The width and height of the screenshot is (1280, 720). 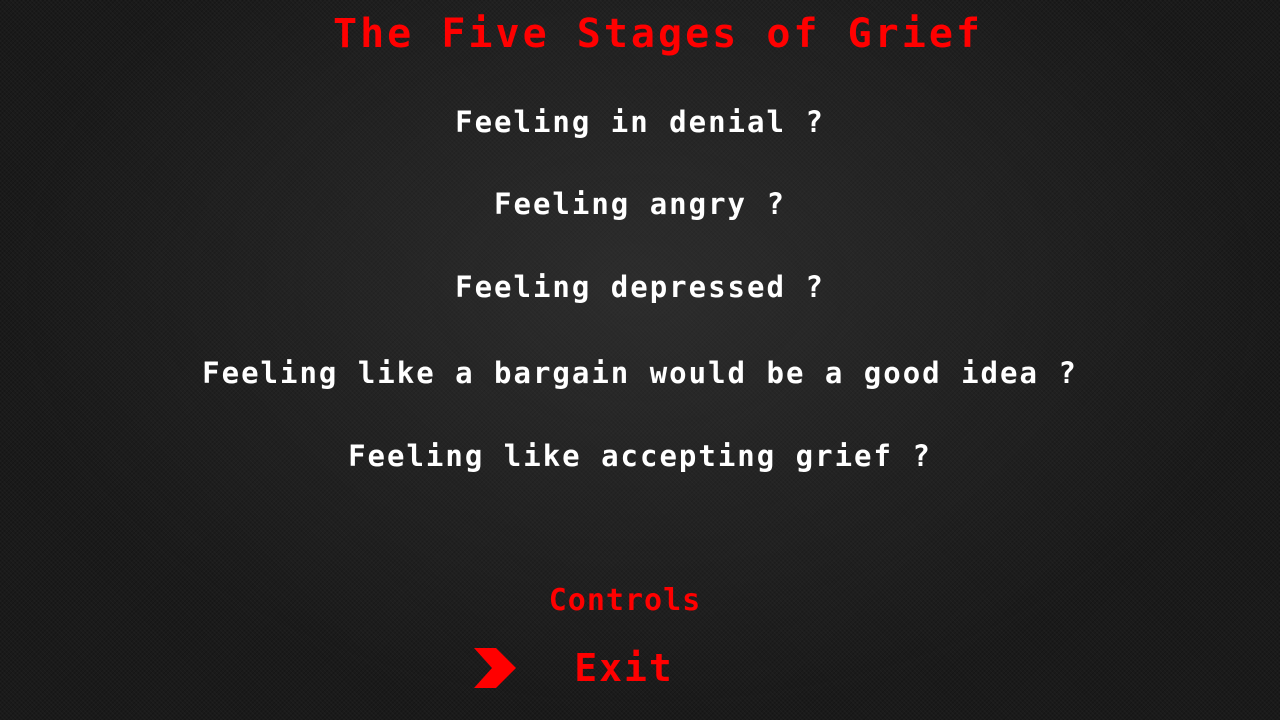 I want to click on stage-depression: Feeling depressed ?, so click(x=640, y=287).